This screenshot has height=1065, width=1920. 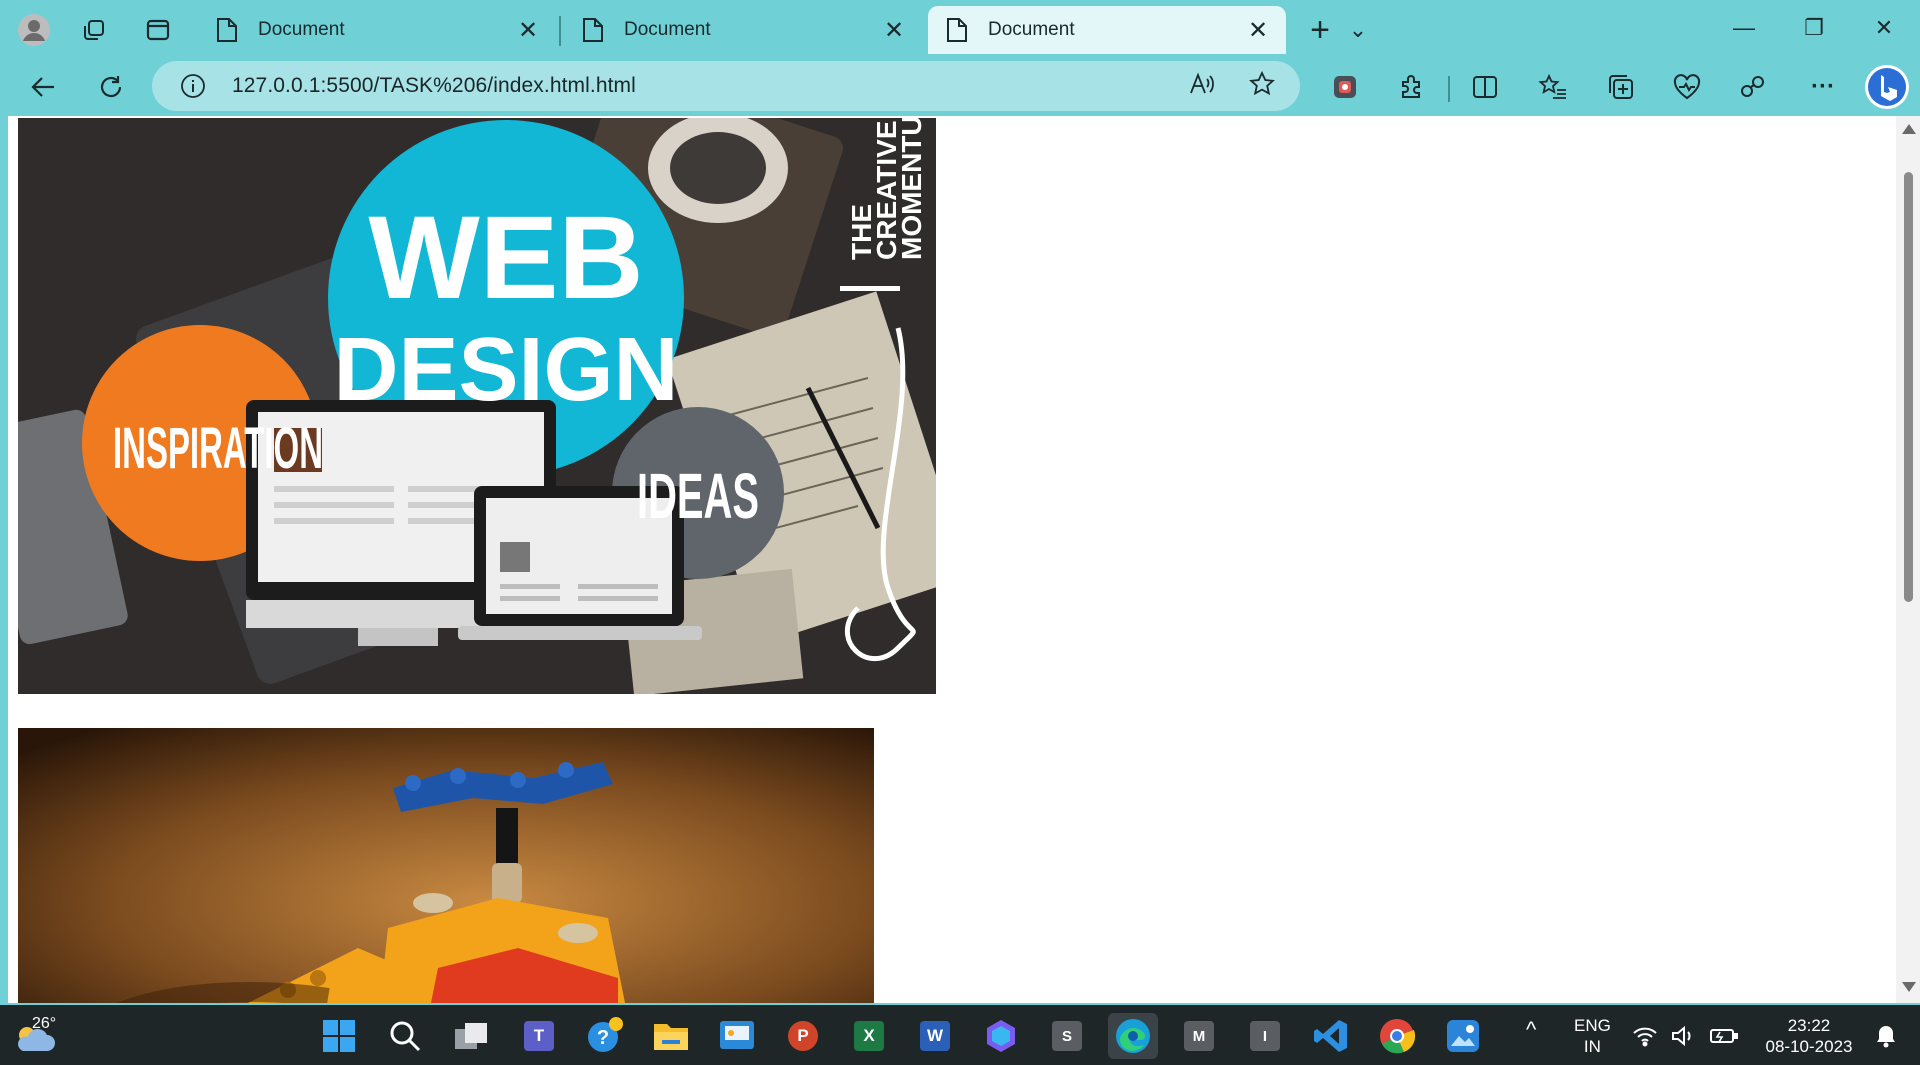 I want to click on back-arrow-icon, so click(x=42, y=87).